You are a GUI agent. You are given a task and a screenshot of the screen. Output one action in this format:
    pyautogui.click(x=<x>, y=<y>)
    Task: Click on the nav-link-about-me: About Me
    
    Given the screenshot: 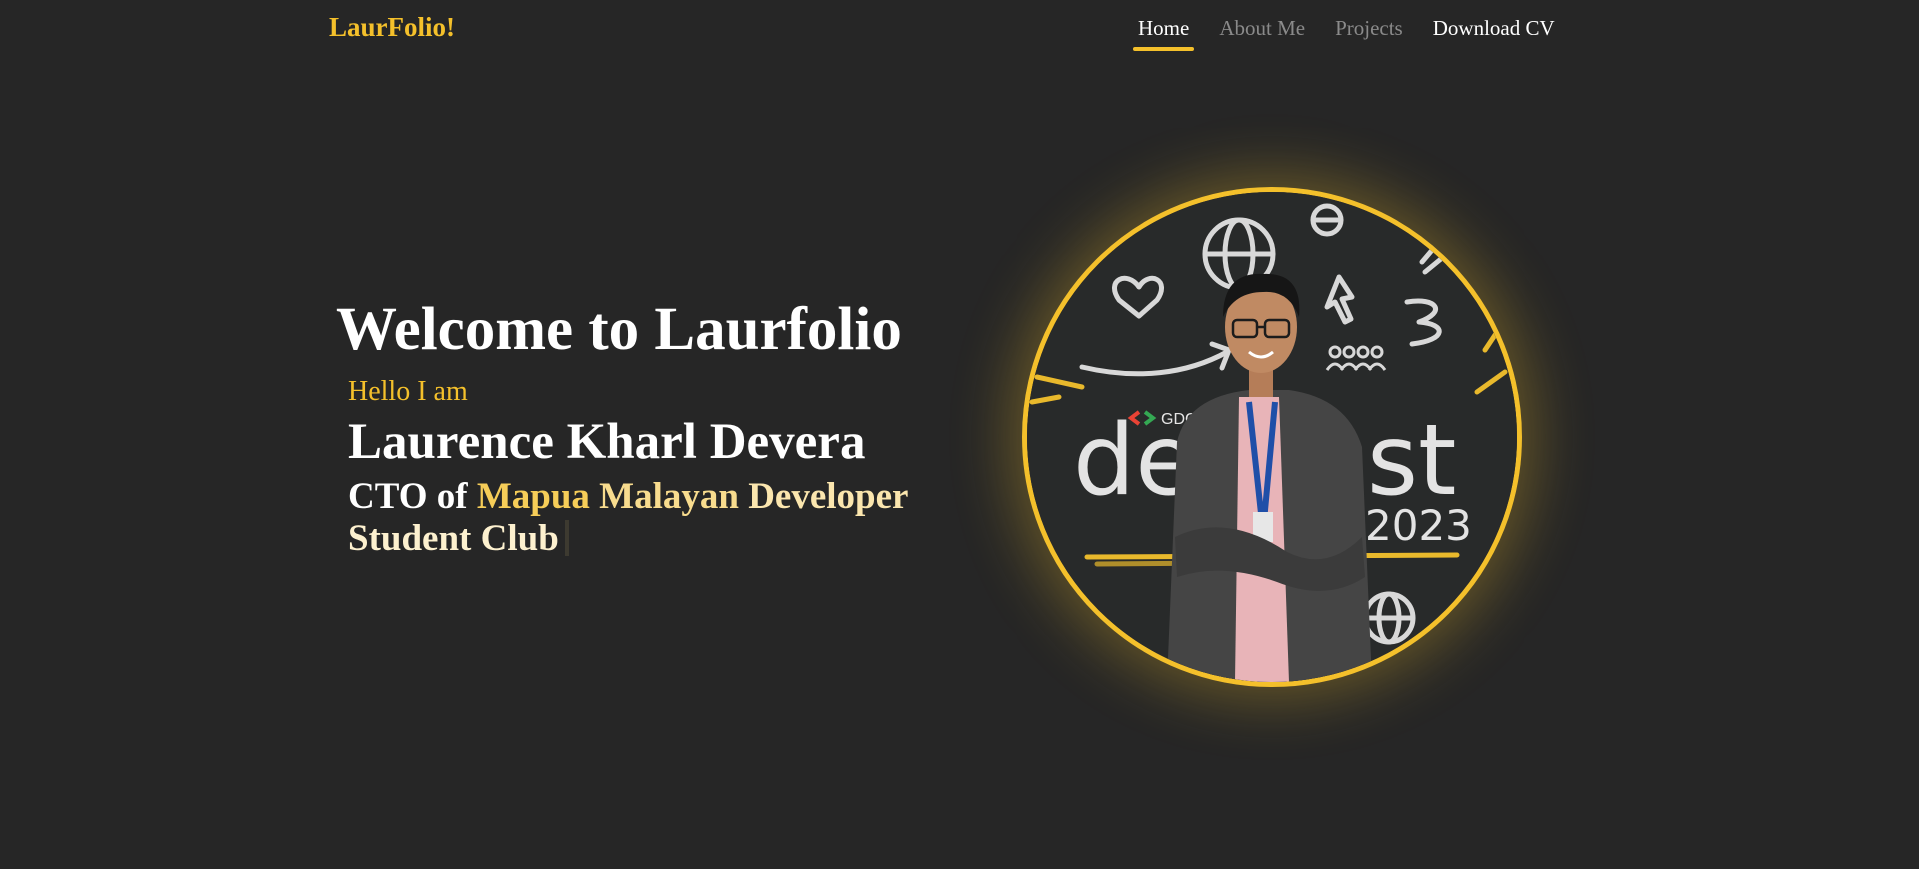 What is the action you would take?
    pyautogui.click(x=1262, y=33)
    